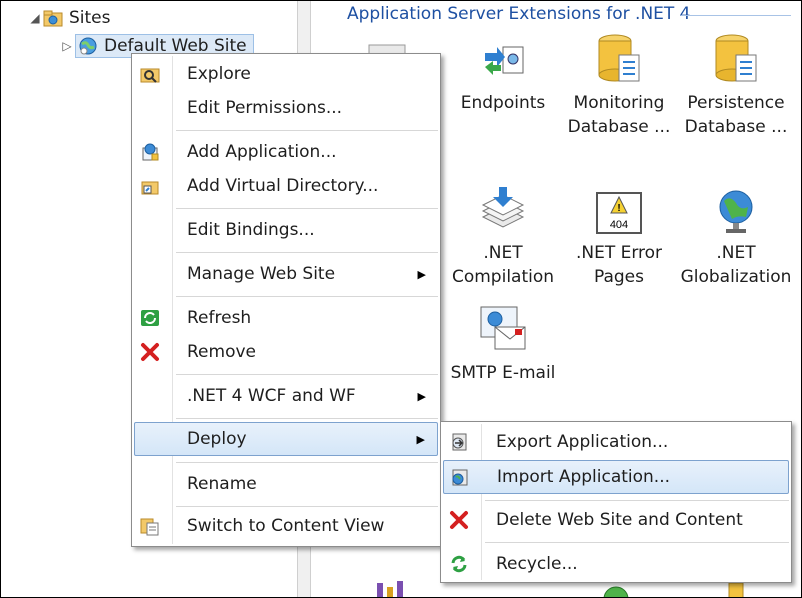 Image resolution: width=802 pixels, height=598 pixels. I want to click on refresh-icon, so click(150, 318).